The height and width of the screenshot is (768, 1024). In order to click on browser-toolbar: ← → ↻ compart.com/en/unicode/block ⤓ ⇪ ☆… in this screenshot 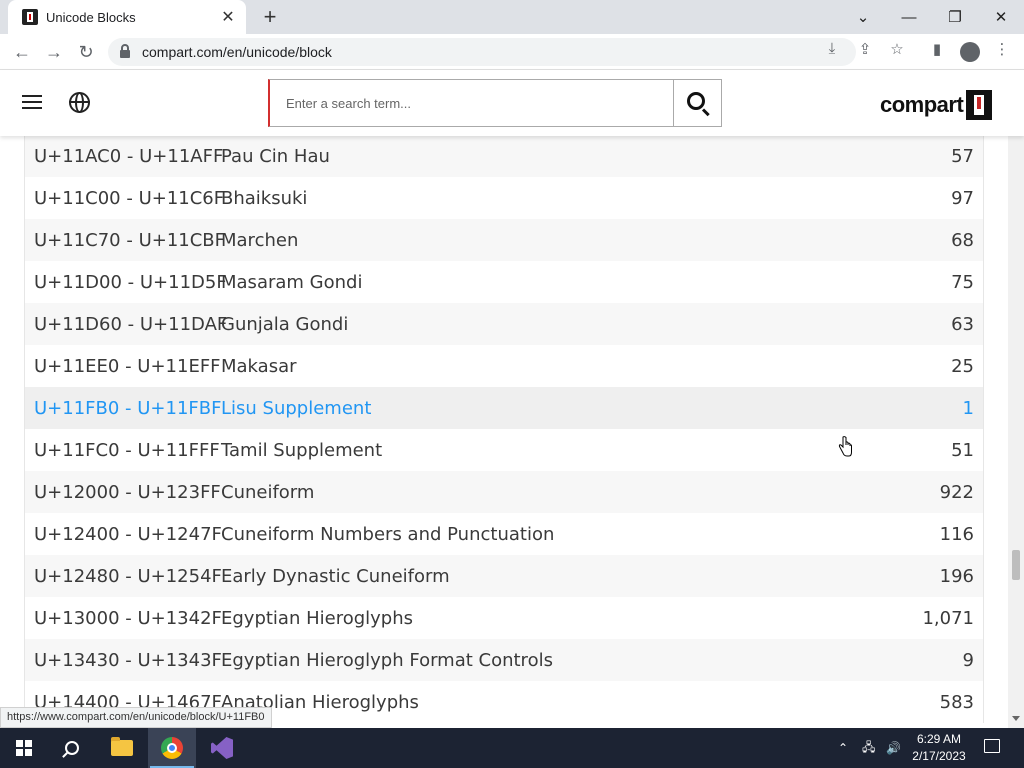, I will do `click(512, 52)`.